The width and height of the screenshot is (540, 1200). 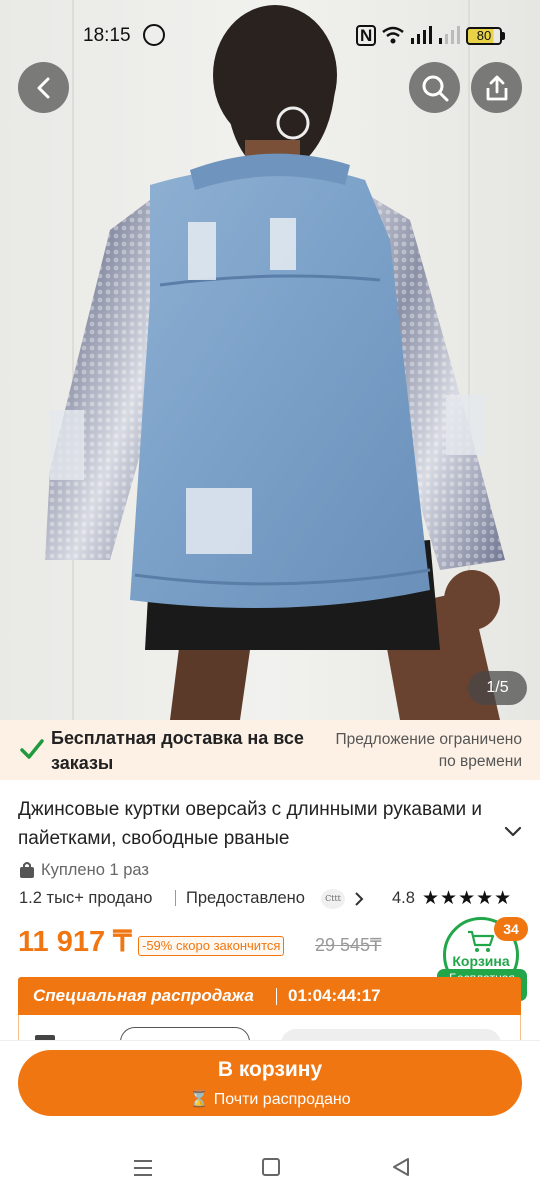 I want to click on almost-sold-out-label: ⌛ Почти распродано, so click(x=270, y=1099).